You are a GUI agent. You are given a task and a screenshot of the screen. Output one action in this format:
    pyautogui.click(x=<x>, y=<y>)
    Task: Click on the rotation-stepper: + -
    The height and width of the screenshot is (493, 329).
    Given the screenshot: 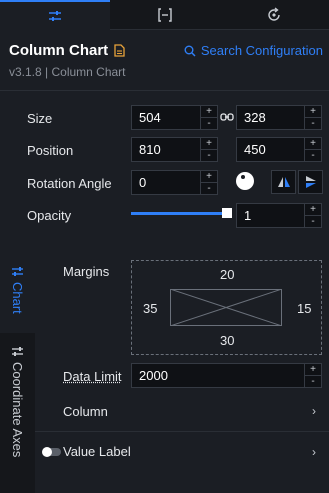 What is the action you would take?
    pyautogui.click(x=208, y=182)
    